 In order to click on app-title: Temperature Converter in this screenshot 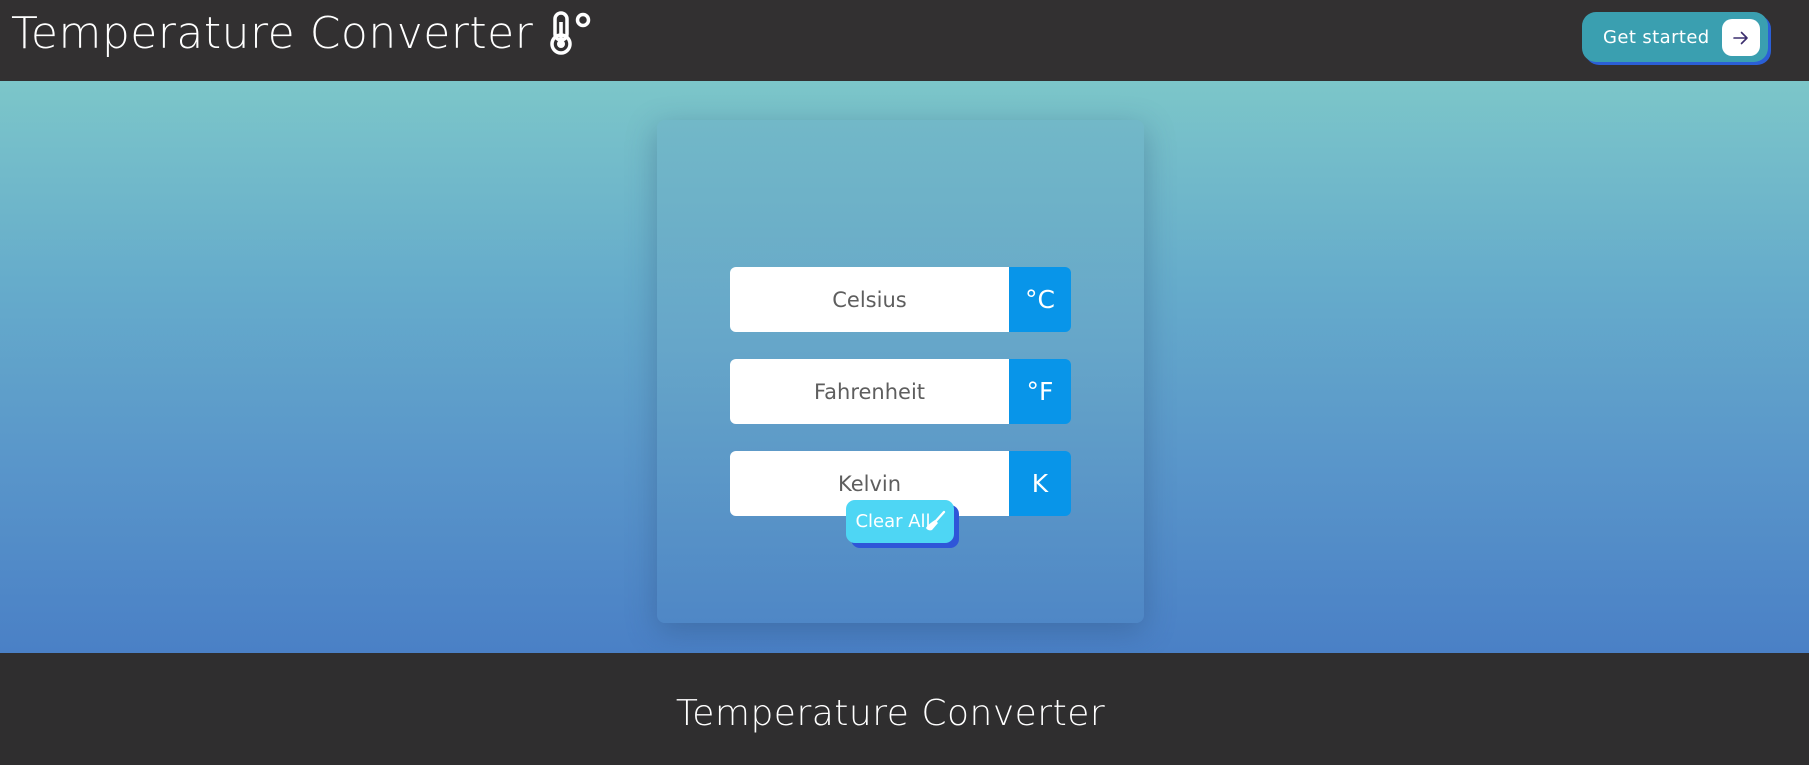, I will do `click(302, 33)`.